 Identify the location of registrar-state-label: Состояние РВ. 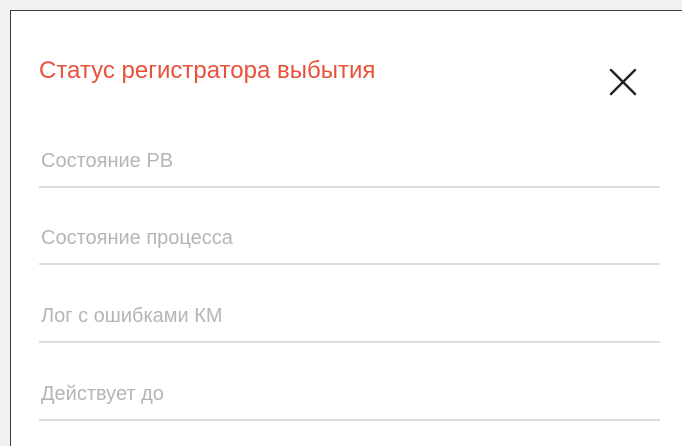
(107, 161).